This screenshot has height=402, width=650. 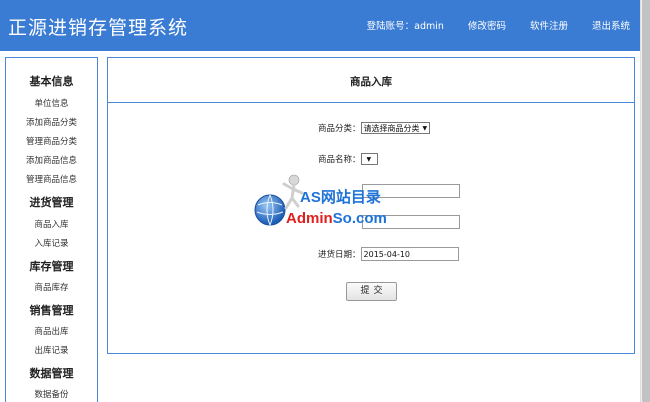 I want to click on sidebar-item-manage-product: 管理商品信息, so click(x=51, y=179).